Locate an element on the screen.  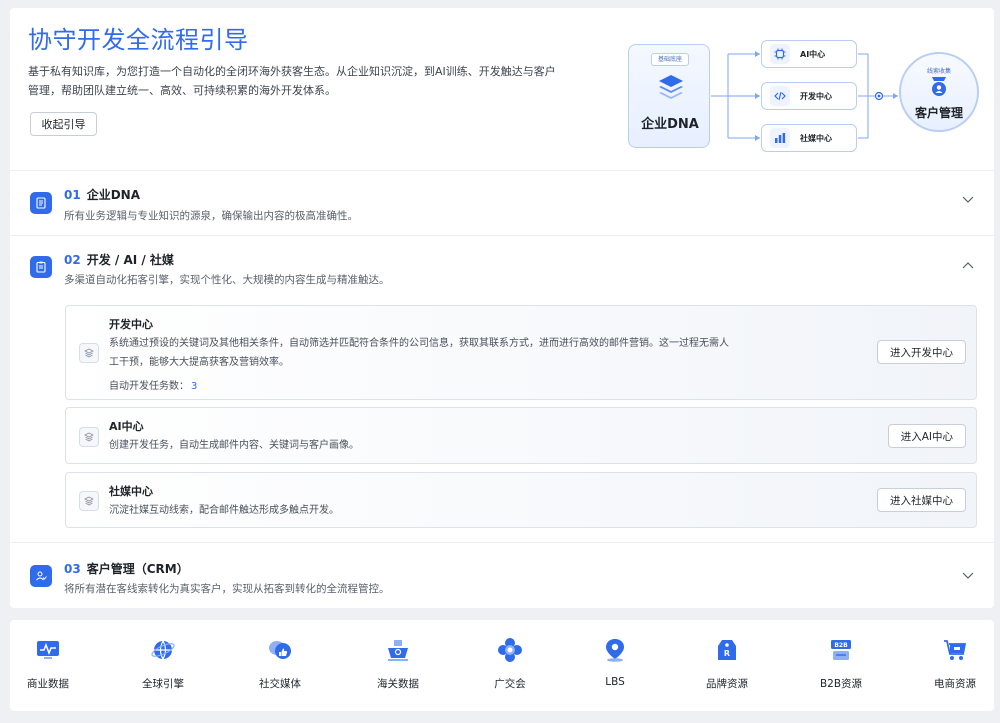
hub-label: 社媒中心 is located at coordinates (816, 138).